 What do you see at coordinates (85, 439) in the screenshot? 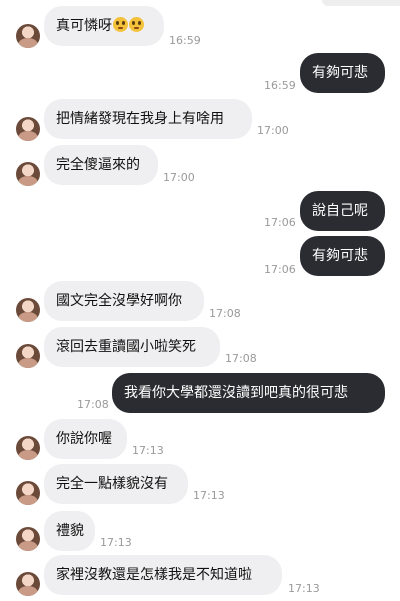
I see `message-bubble: 你說你喔` at bounding box center [85, 439].